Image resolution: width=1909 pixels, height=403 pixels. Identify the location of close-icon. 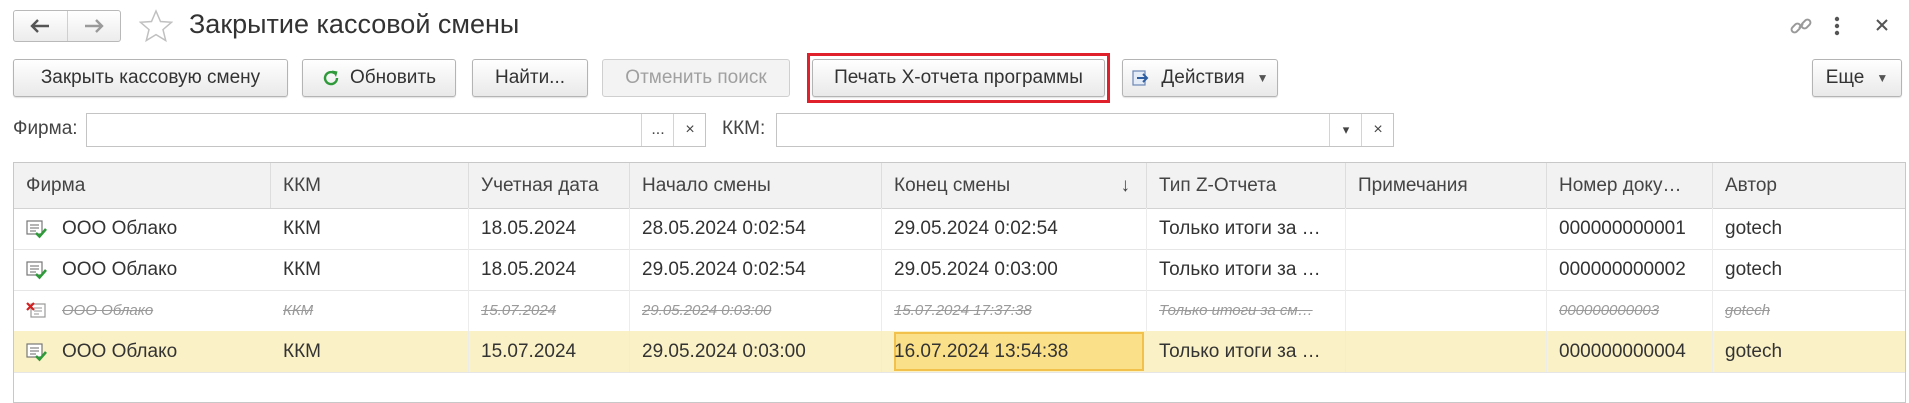
(1882, 25).